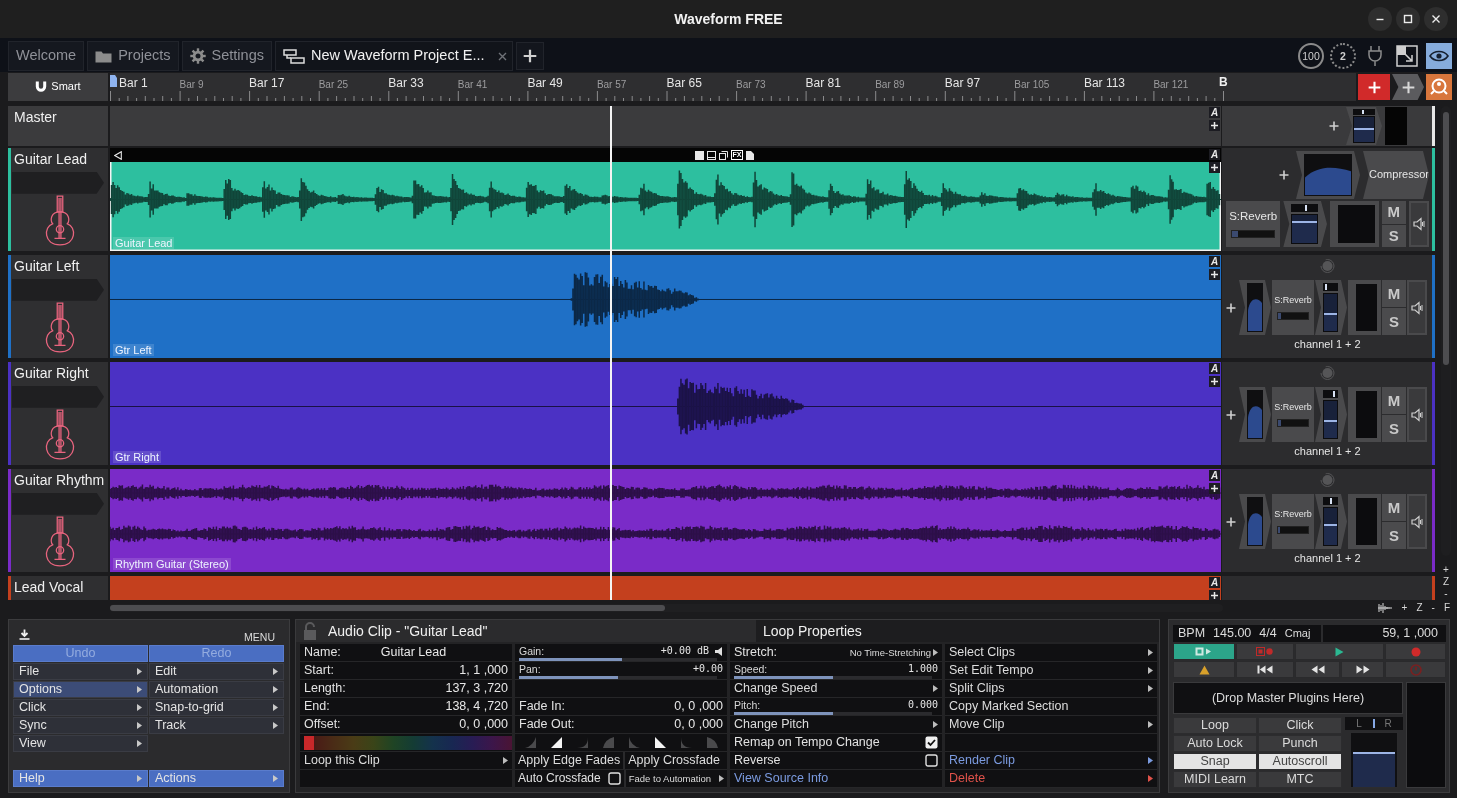 This screenshot has height=798, width=1457. What do you see at coordinates (1446, 570) in the screenshot?
I see `zoom-control: +` at bounding box center [1446, 570].